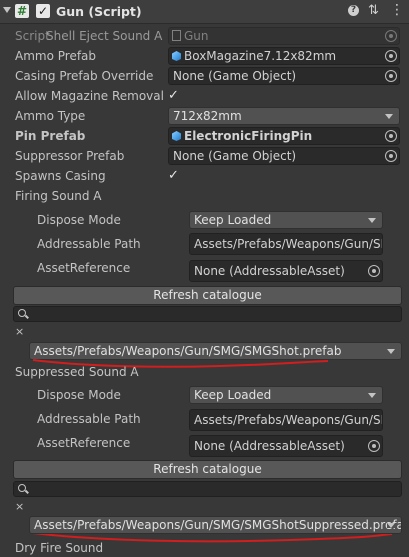  I want to click on suppressed-dispose-mode-label: Dispose Mode, so click(79, 395).